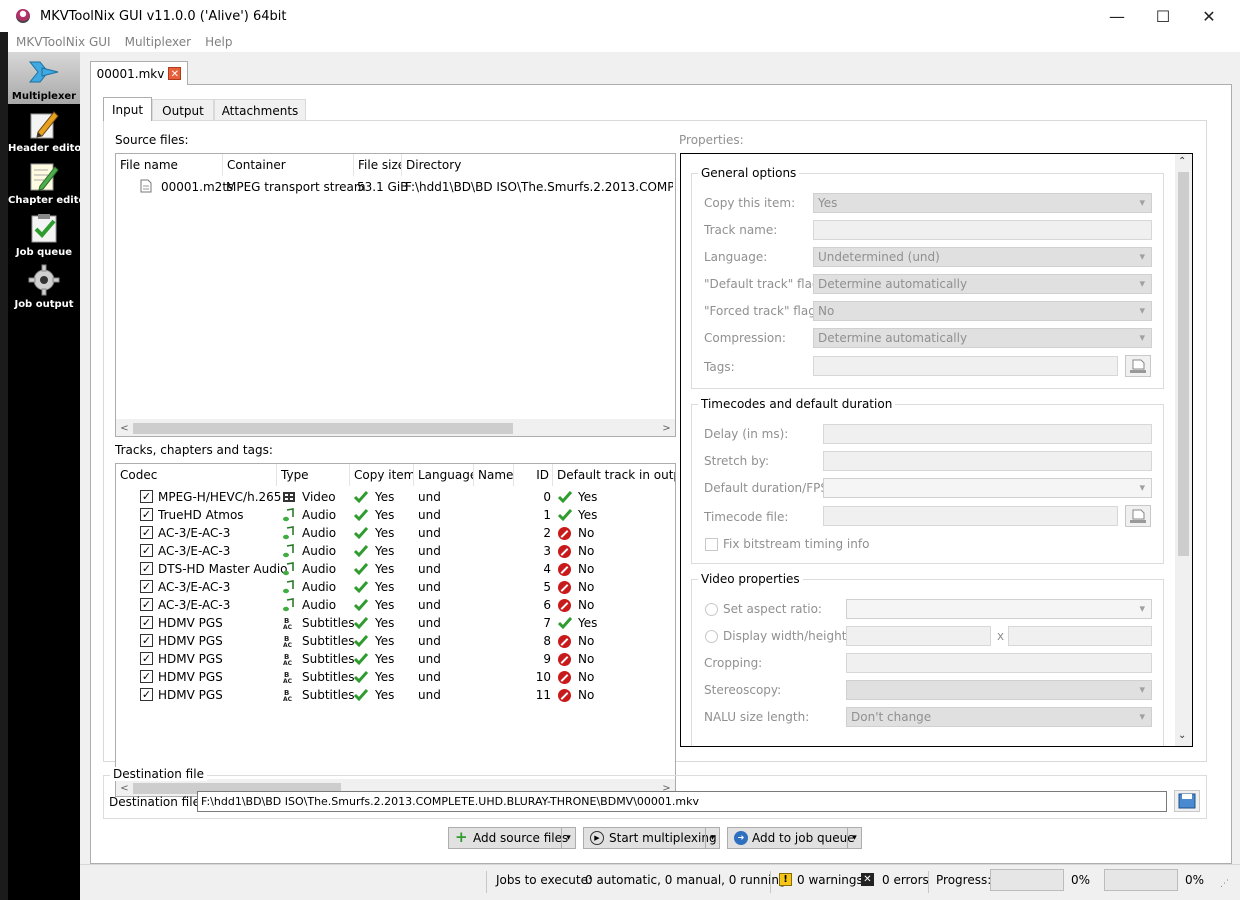  I want to click on destination-file-label: Destination file:, so click(156, 802).